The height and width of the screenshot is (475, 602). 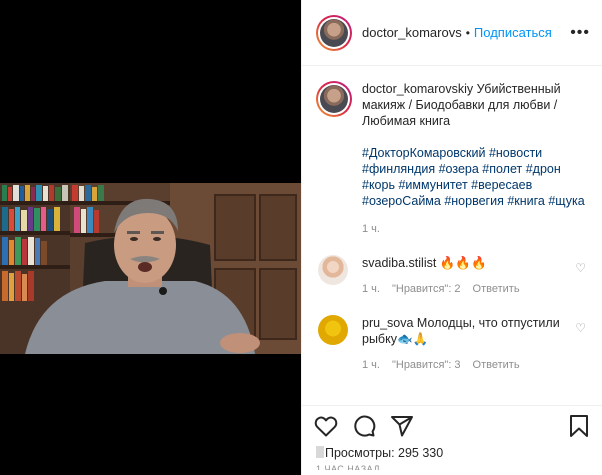 I want to click on bookmark-icon, so click(x=579, y=426).